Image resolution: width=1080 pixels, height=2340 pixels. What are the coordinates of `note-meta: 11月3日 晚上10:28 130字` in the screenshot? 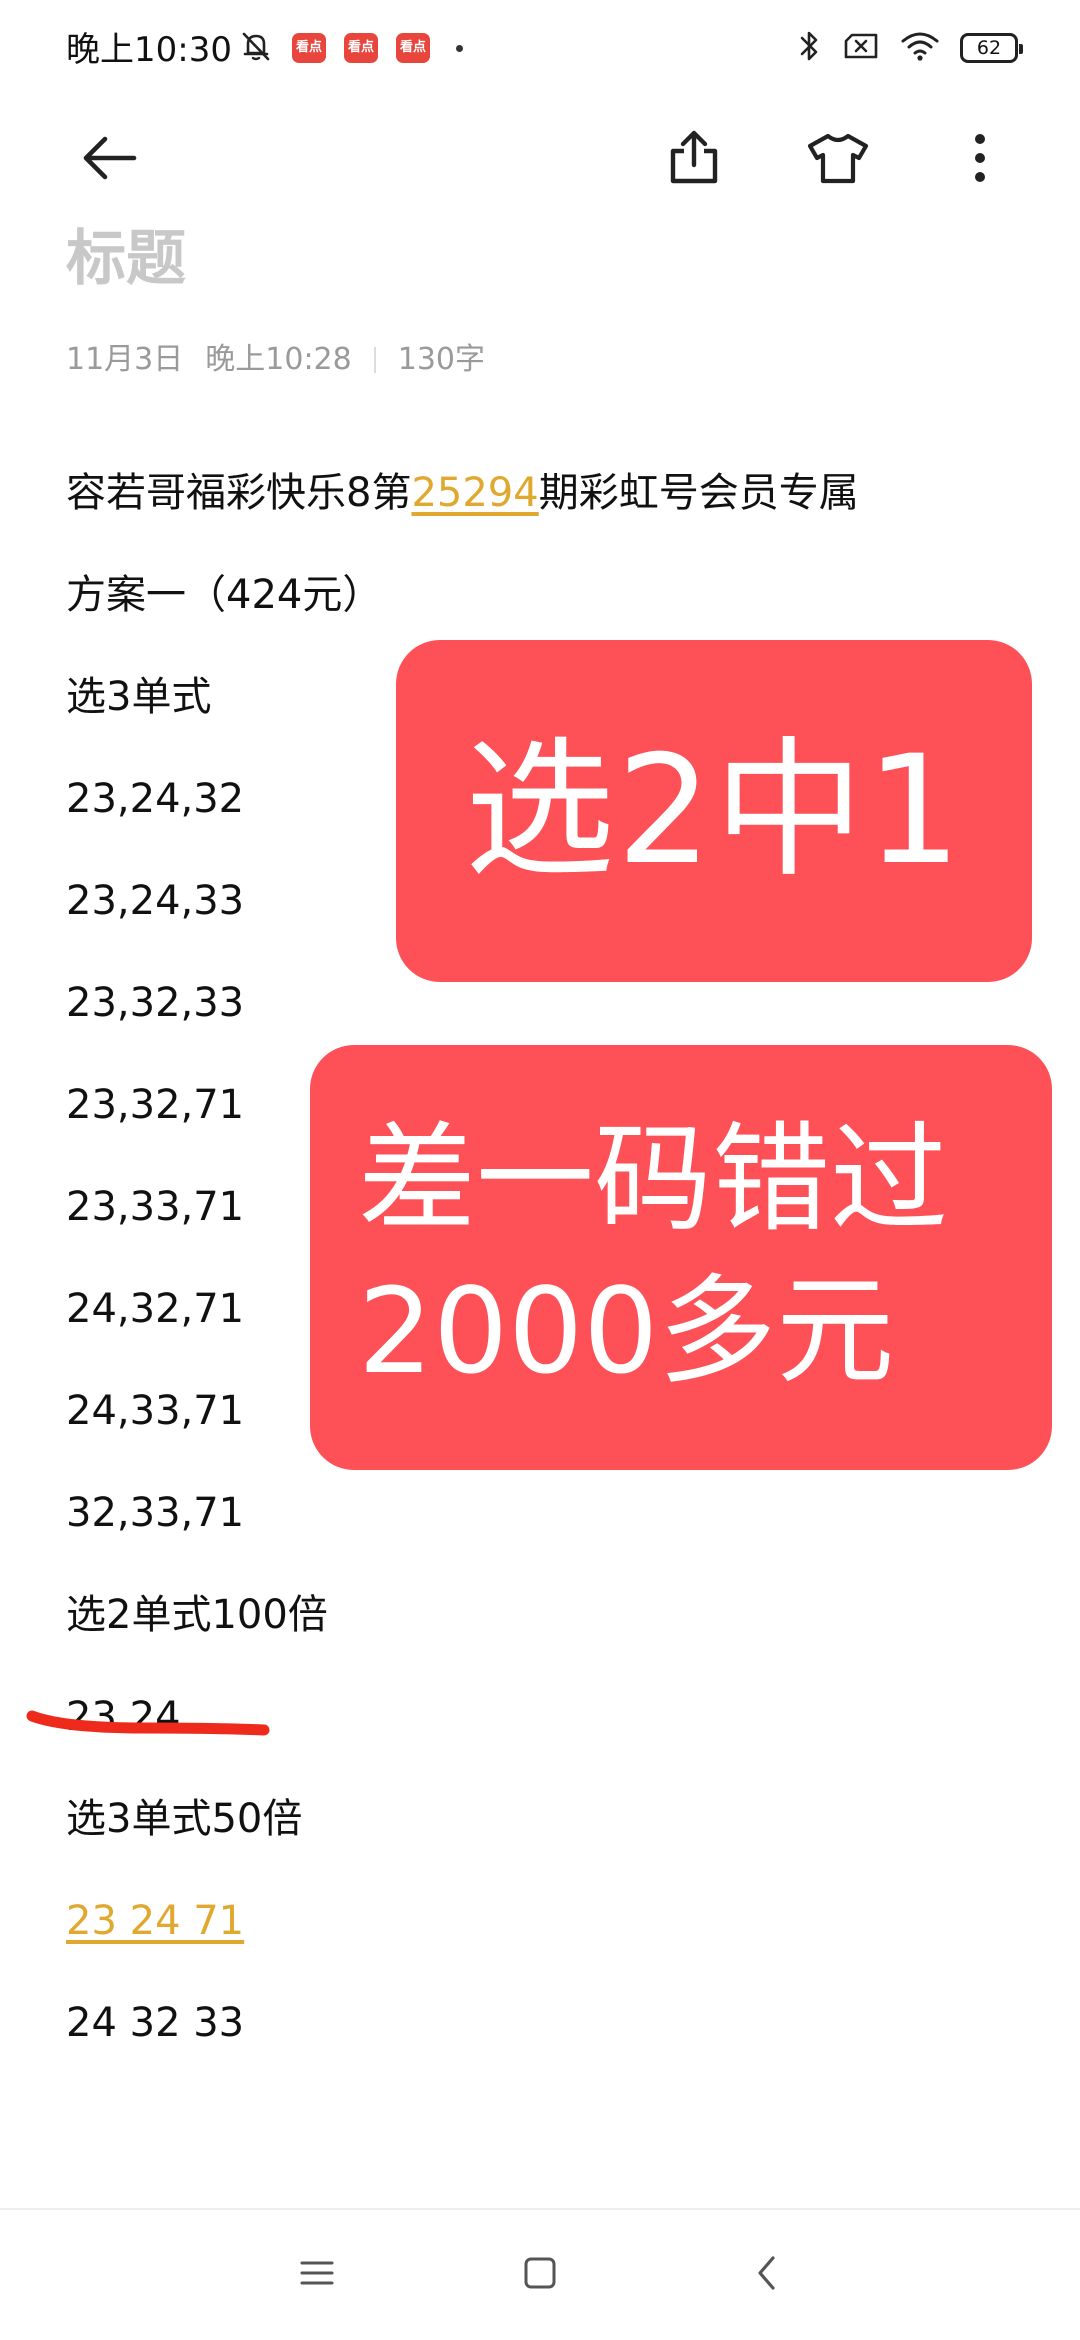 It's located at (275, 360).